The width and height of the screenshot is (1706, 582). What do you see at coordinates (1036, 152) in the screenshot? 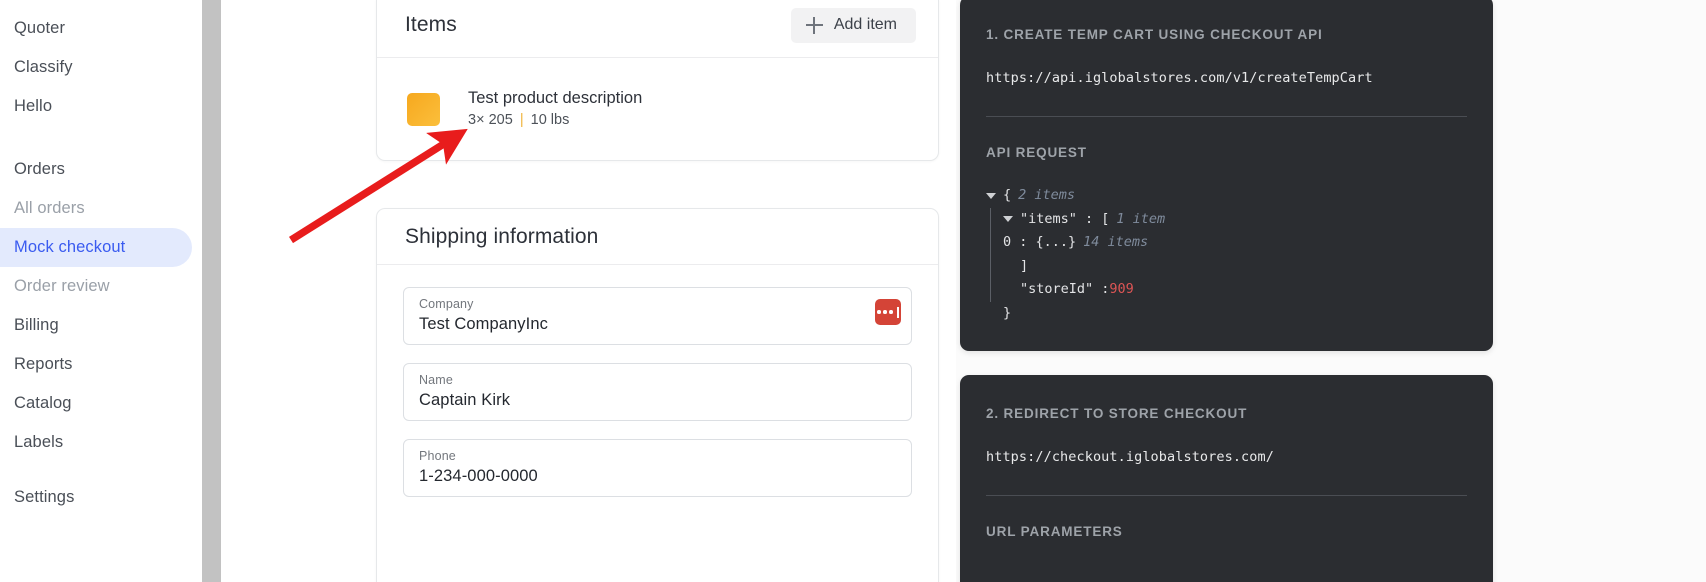
I see `api-request-label: API REQUEST` at bounding box center [1036, 152].